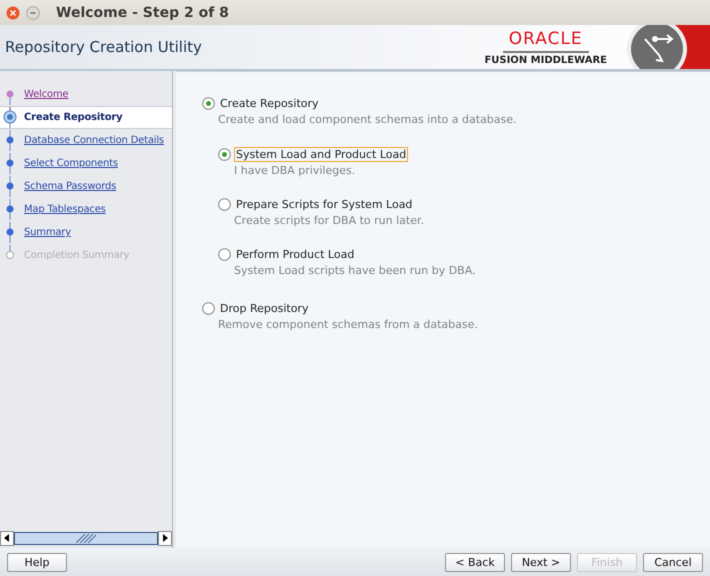  What do you see at coordinates (70, 186) in the screenshot?
I see `step-link: Schema Passwords` at bounding box center [70, 186].